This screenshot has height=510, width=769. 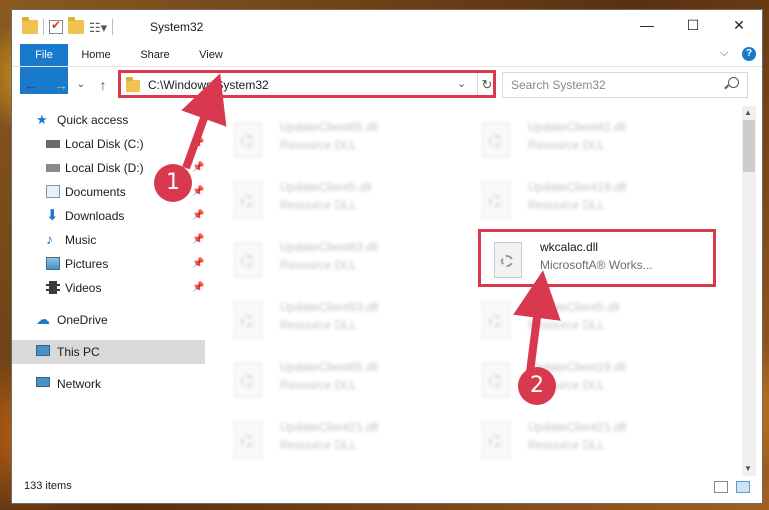 I want to click on expand-ribbon-chevron-icon: ⌵, so click(x=724, y=53).